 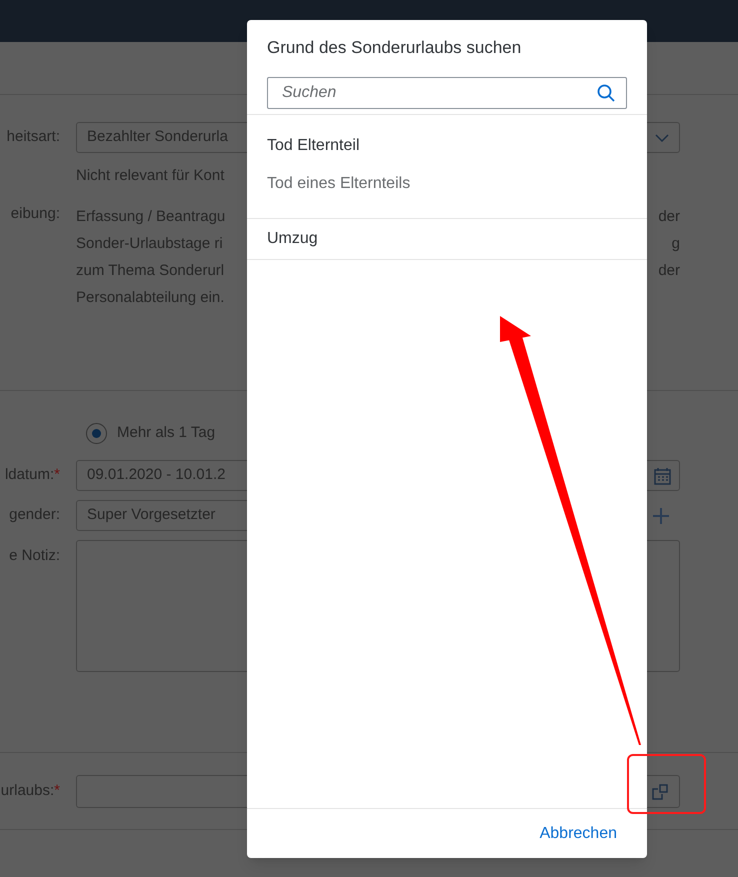 What do you see at coordinates (150, 298) in the screenshot?
I see `description-text: Personalabteilung ein.` at bounding box center [150, 298].